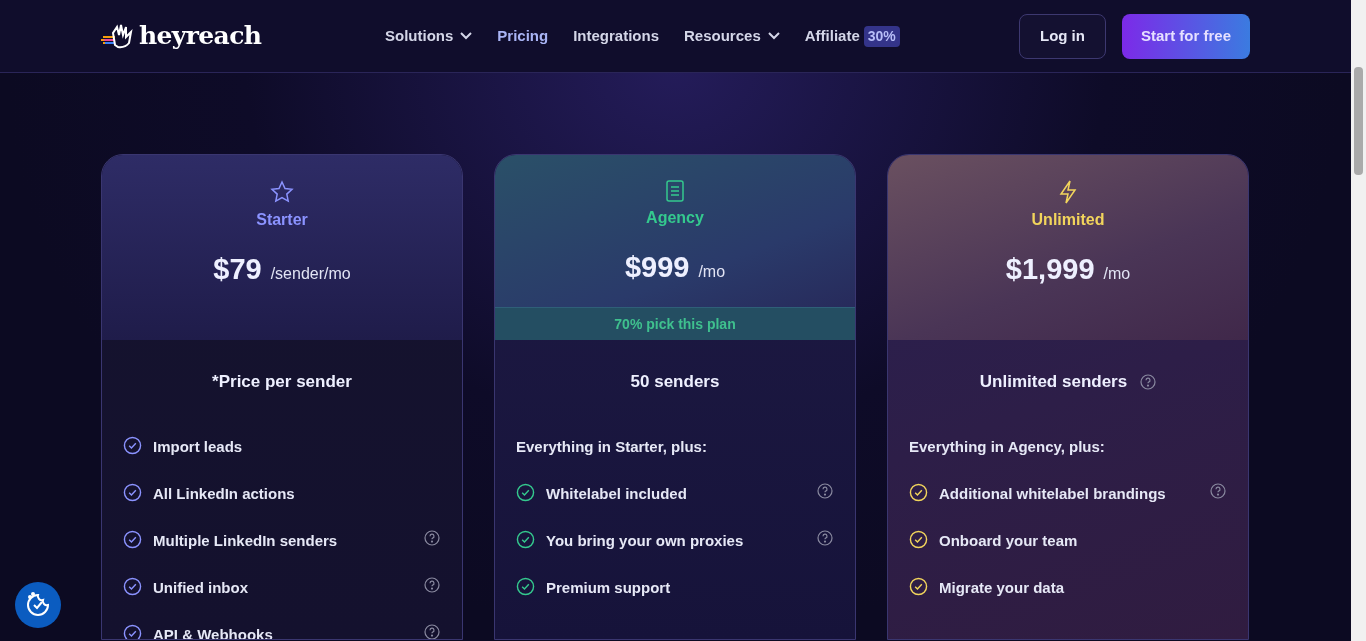 The image size is (1366, 641). Describe the element at coordinates (675, 323) in the screenshot. I see `popular-banner: 70% pick this plan` at that location.